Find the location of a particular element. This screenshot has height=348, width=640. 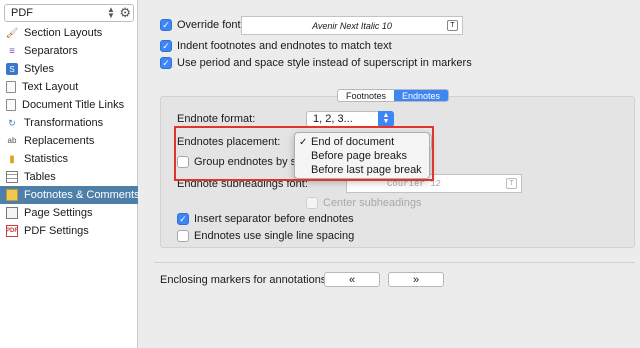

tab-footnotes: Footnotes is located at coordinates (366, 95).